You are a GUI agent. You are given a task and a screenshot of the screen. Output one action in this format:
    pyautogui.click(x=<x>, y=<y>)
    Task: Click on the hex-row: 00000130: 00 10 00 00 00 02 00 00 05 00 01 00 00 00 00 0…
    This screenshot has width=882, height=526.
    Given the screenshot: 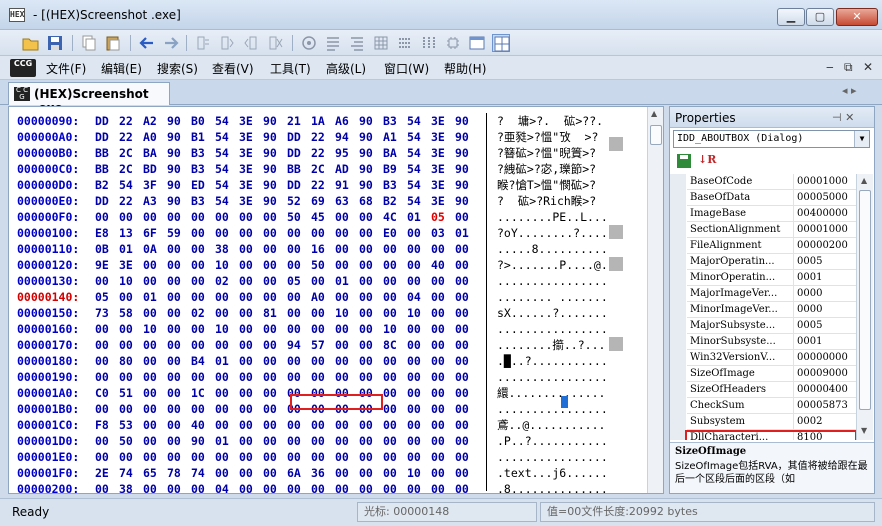 What is the action you would take?
    pyautogui.click(x=329, y=281)
    